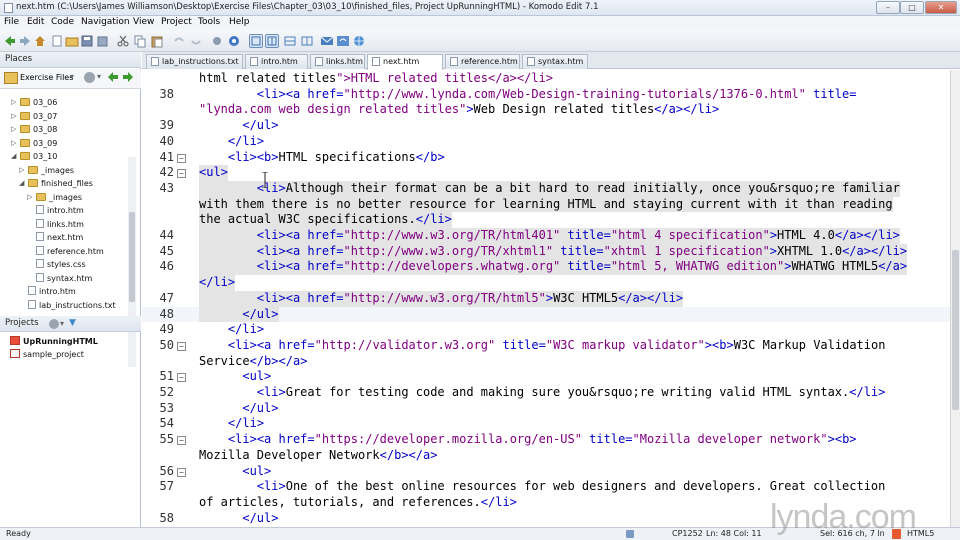 Image resolution: width=960 pixels, height=540 pixels. I want to click on tree-file: lab_instructions.txt, so click(72, 305).